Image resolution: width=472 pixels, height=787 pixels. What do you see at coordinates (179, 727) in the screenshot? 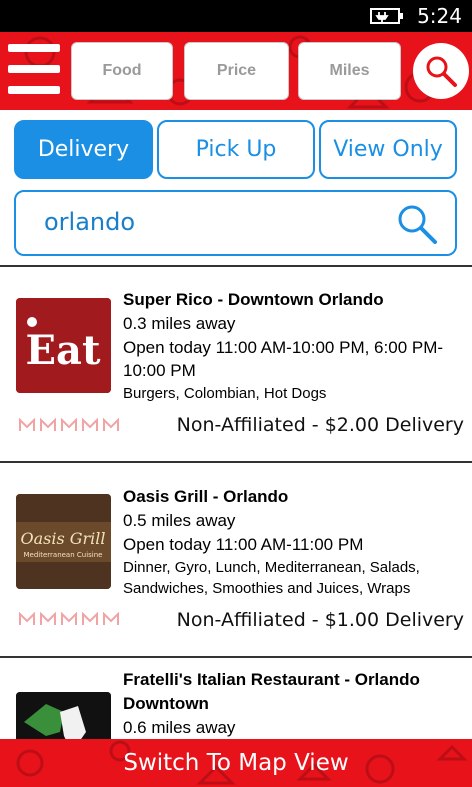
I see `restaurant-distance: 0.6 miles away` at bounding box center [179, 727].